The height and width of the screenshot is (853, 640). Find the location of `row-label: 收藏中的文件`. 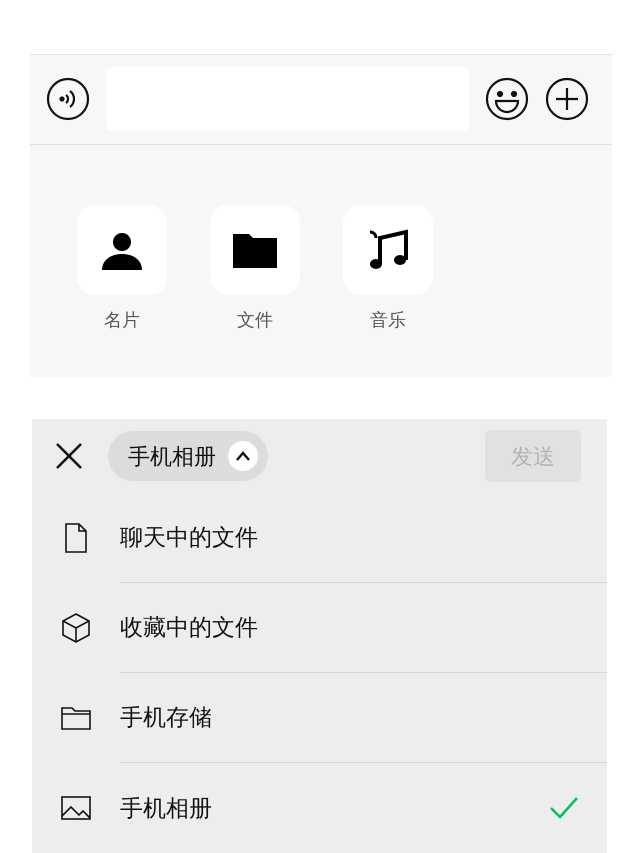

row-label: 收藏中的文件 is located at coordinates (189, 627).